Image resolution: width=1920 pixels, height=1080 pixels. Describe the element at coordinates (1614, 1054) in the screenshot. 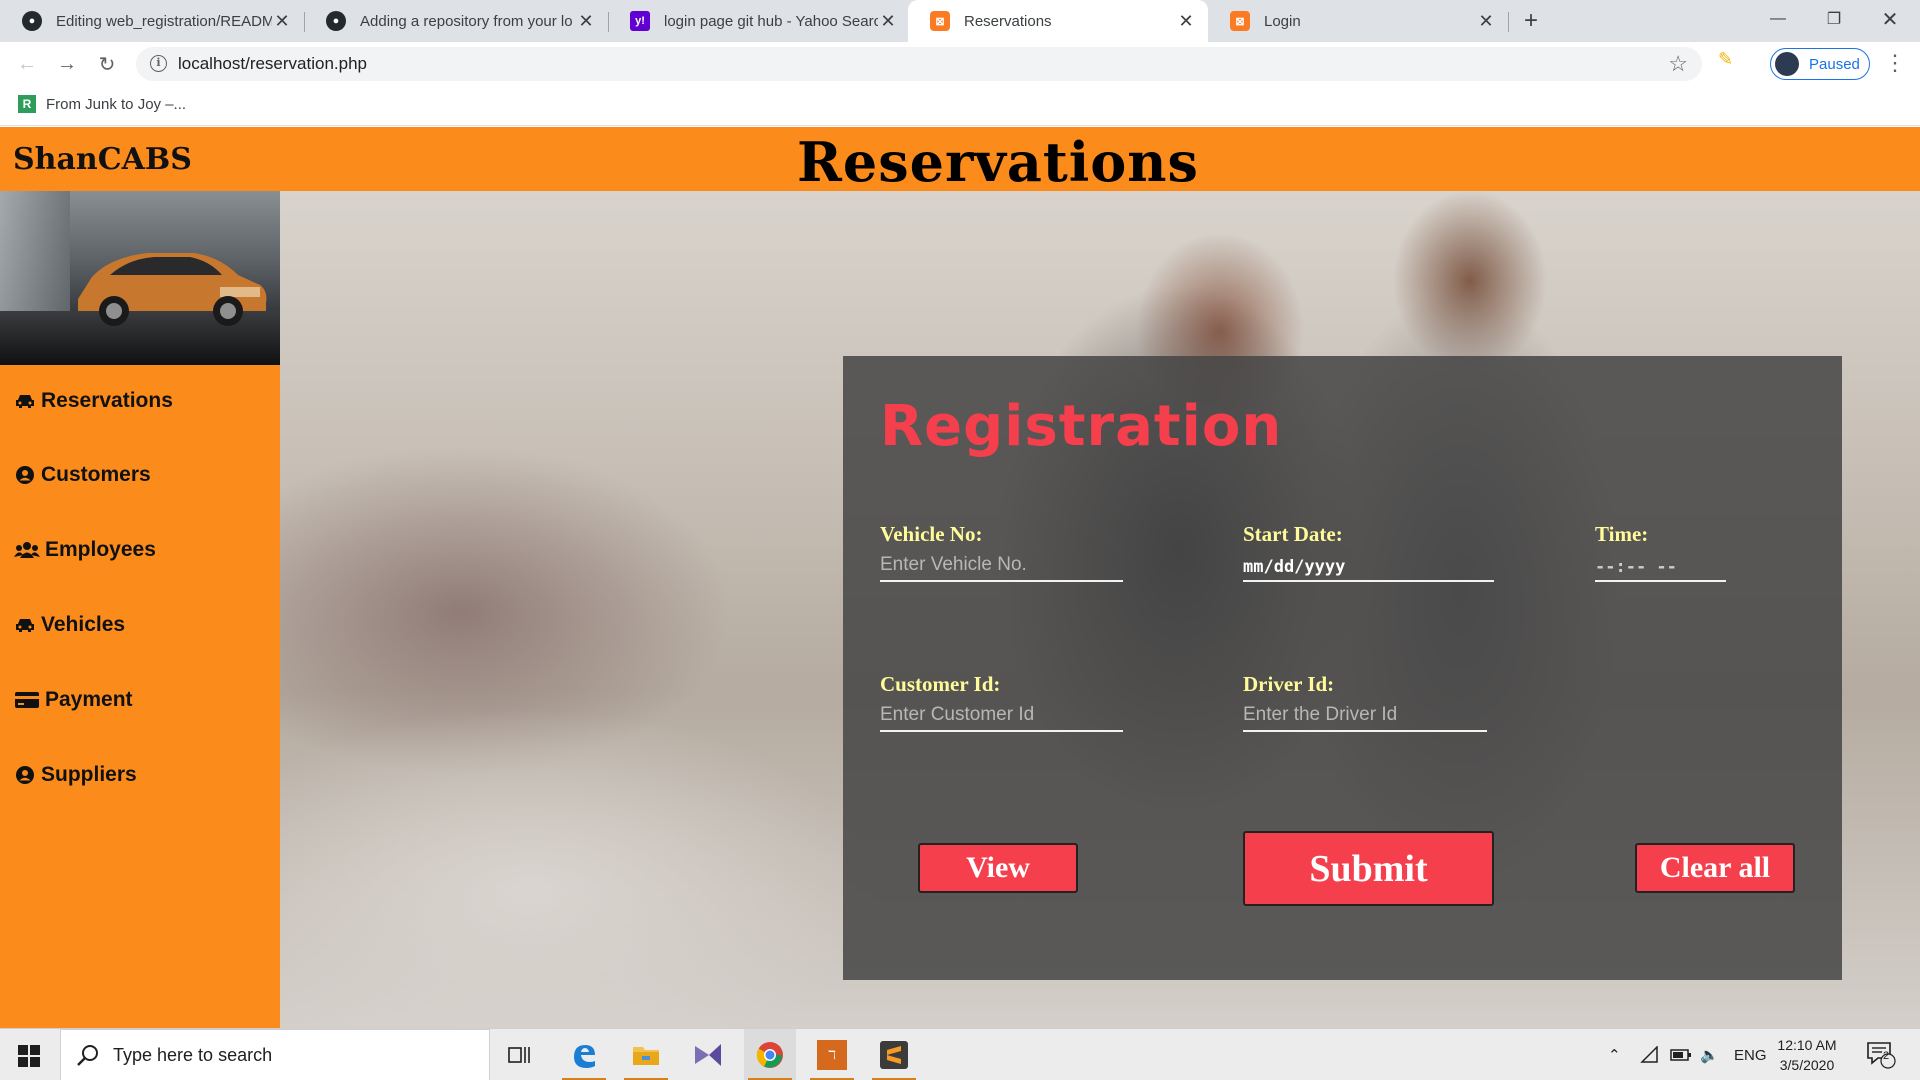

I see `show-hidden-icons-icon: ⌃` at that location.